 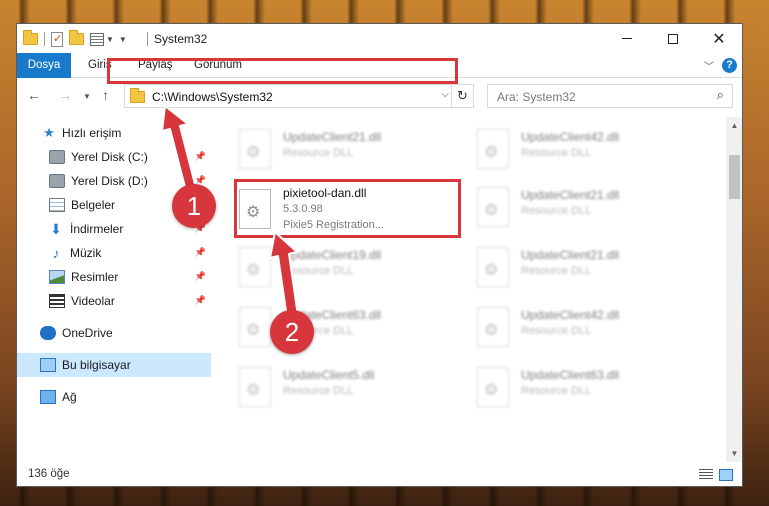 What do you see at coordinates (96, 365) in the screenshot?
I see `sidebar-item-label: Bu bilgisayar` at bounding box center [96, 365].